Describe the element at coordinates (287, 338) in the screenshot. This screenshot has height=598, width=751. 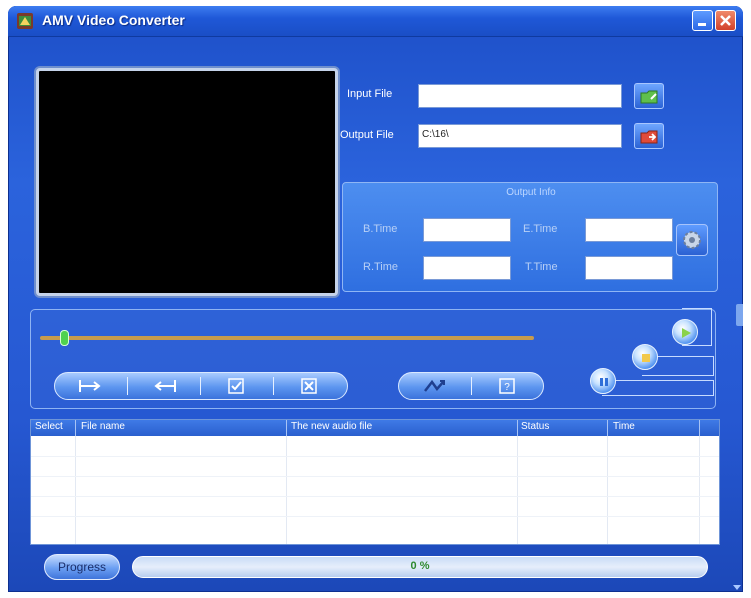
I see `seek-bar` at that location.